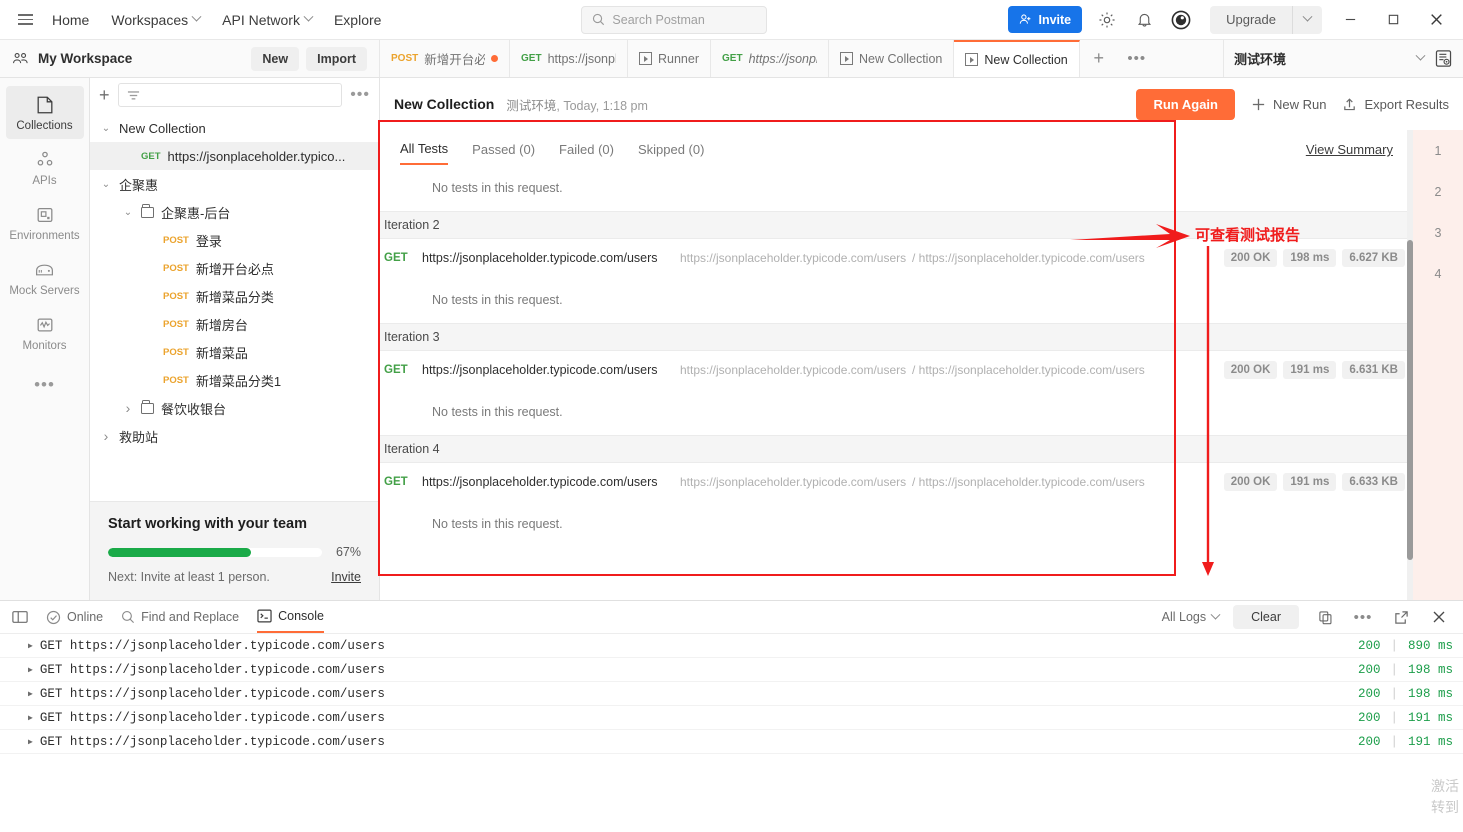 This screenshot has height=832, width=1463. What do you see at coordinates (1144, 20) in the screenshot?
I see `bell-icon` at bounding box center [1144, 20].